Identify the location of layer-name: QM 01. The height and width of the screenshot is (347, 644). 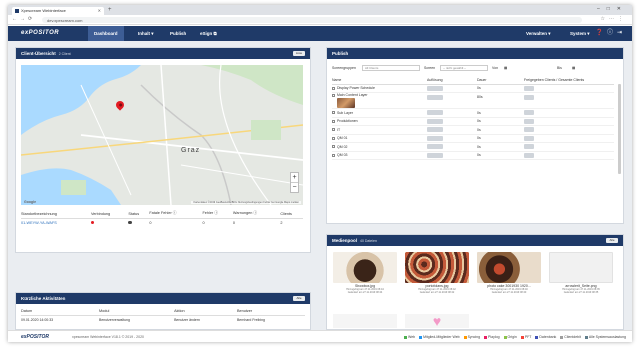
(342, 138).